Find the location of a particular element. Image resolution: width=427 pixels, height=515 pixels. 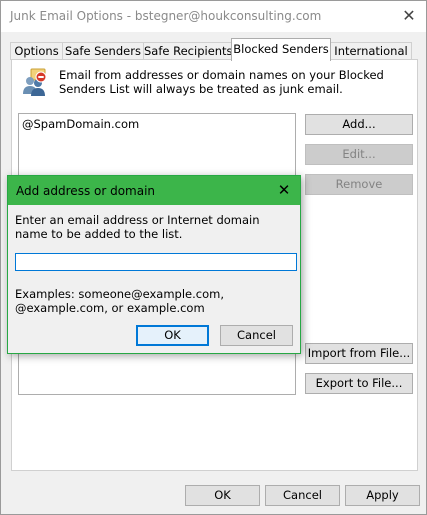

apply-button: Apply is located at coordinates (382, 495).